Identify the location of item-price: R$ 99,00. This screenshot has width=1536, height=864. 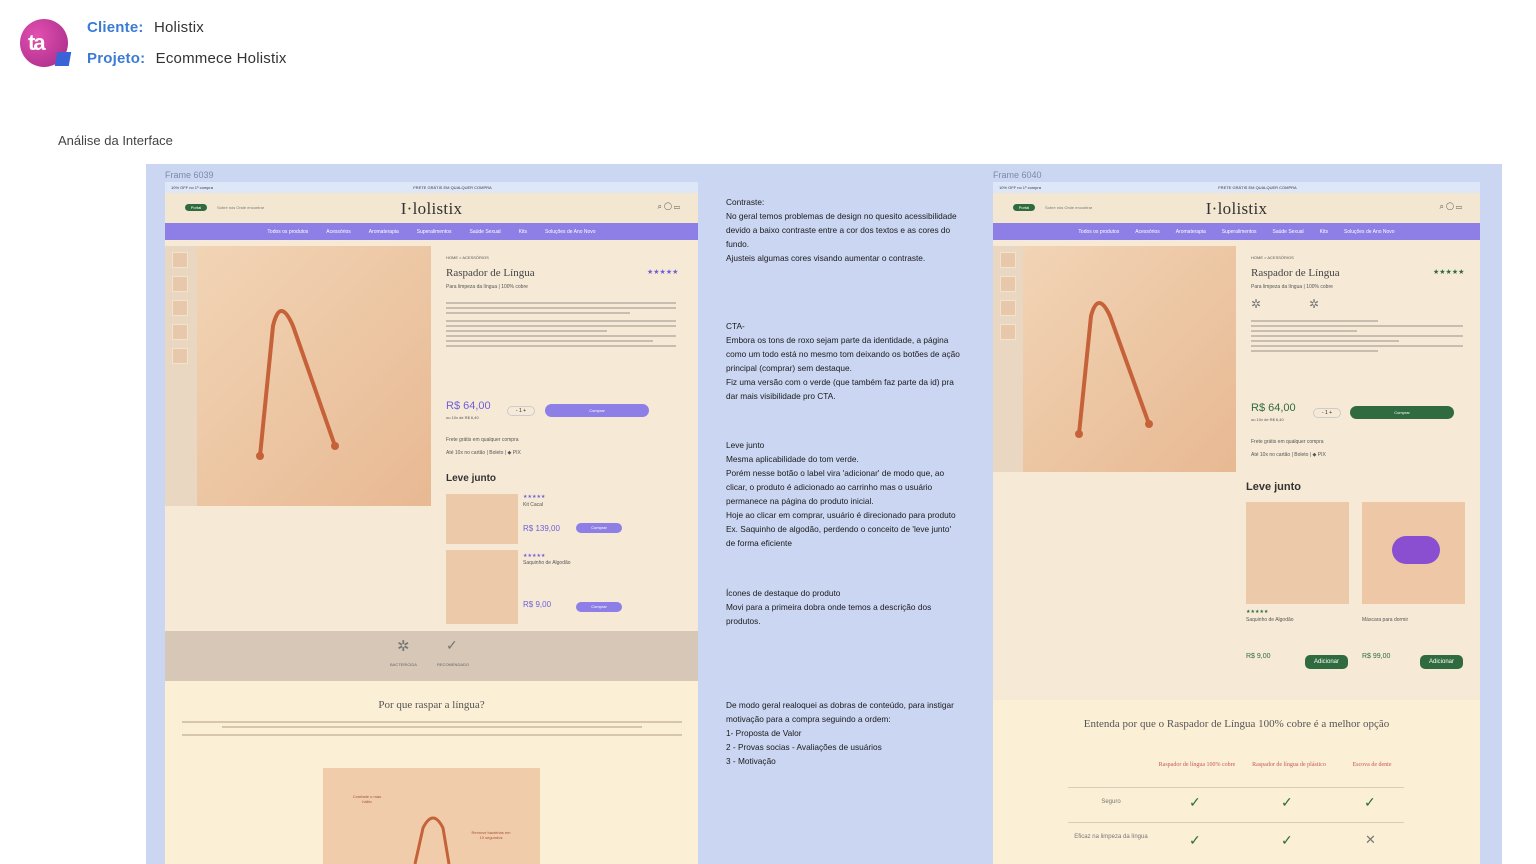
(1376, 656).